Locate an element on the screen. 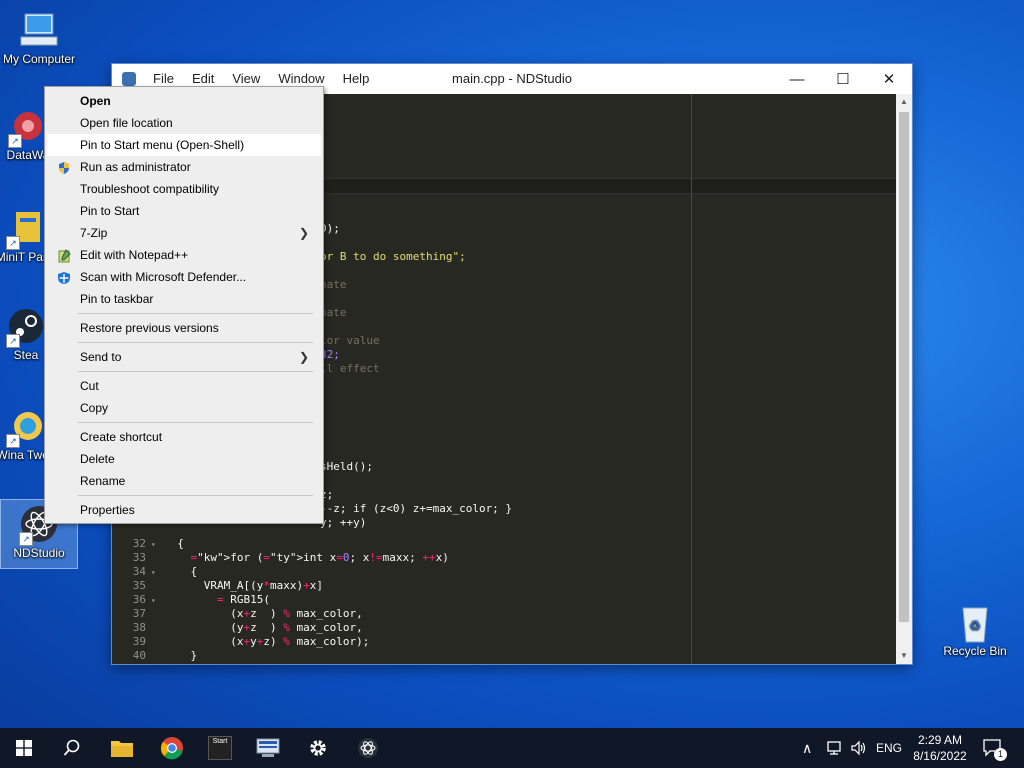 This screenshot has height=768, width=1024. line-number: 39 is located at coordinates (139, 641).